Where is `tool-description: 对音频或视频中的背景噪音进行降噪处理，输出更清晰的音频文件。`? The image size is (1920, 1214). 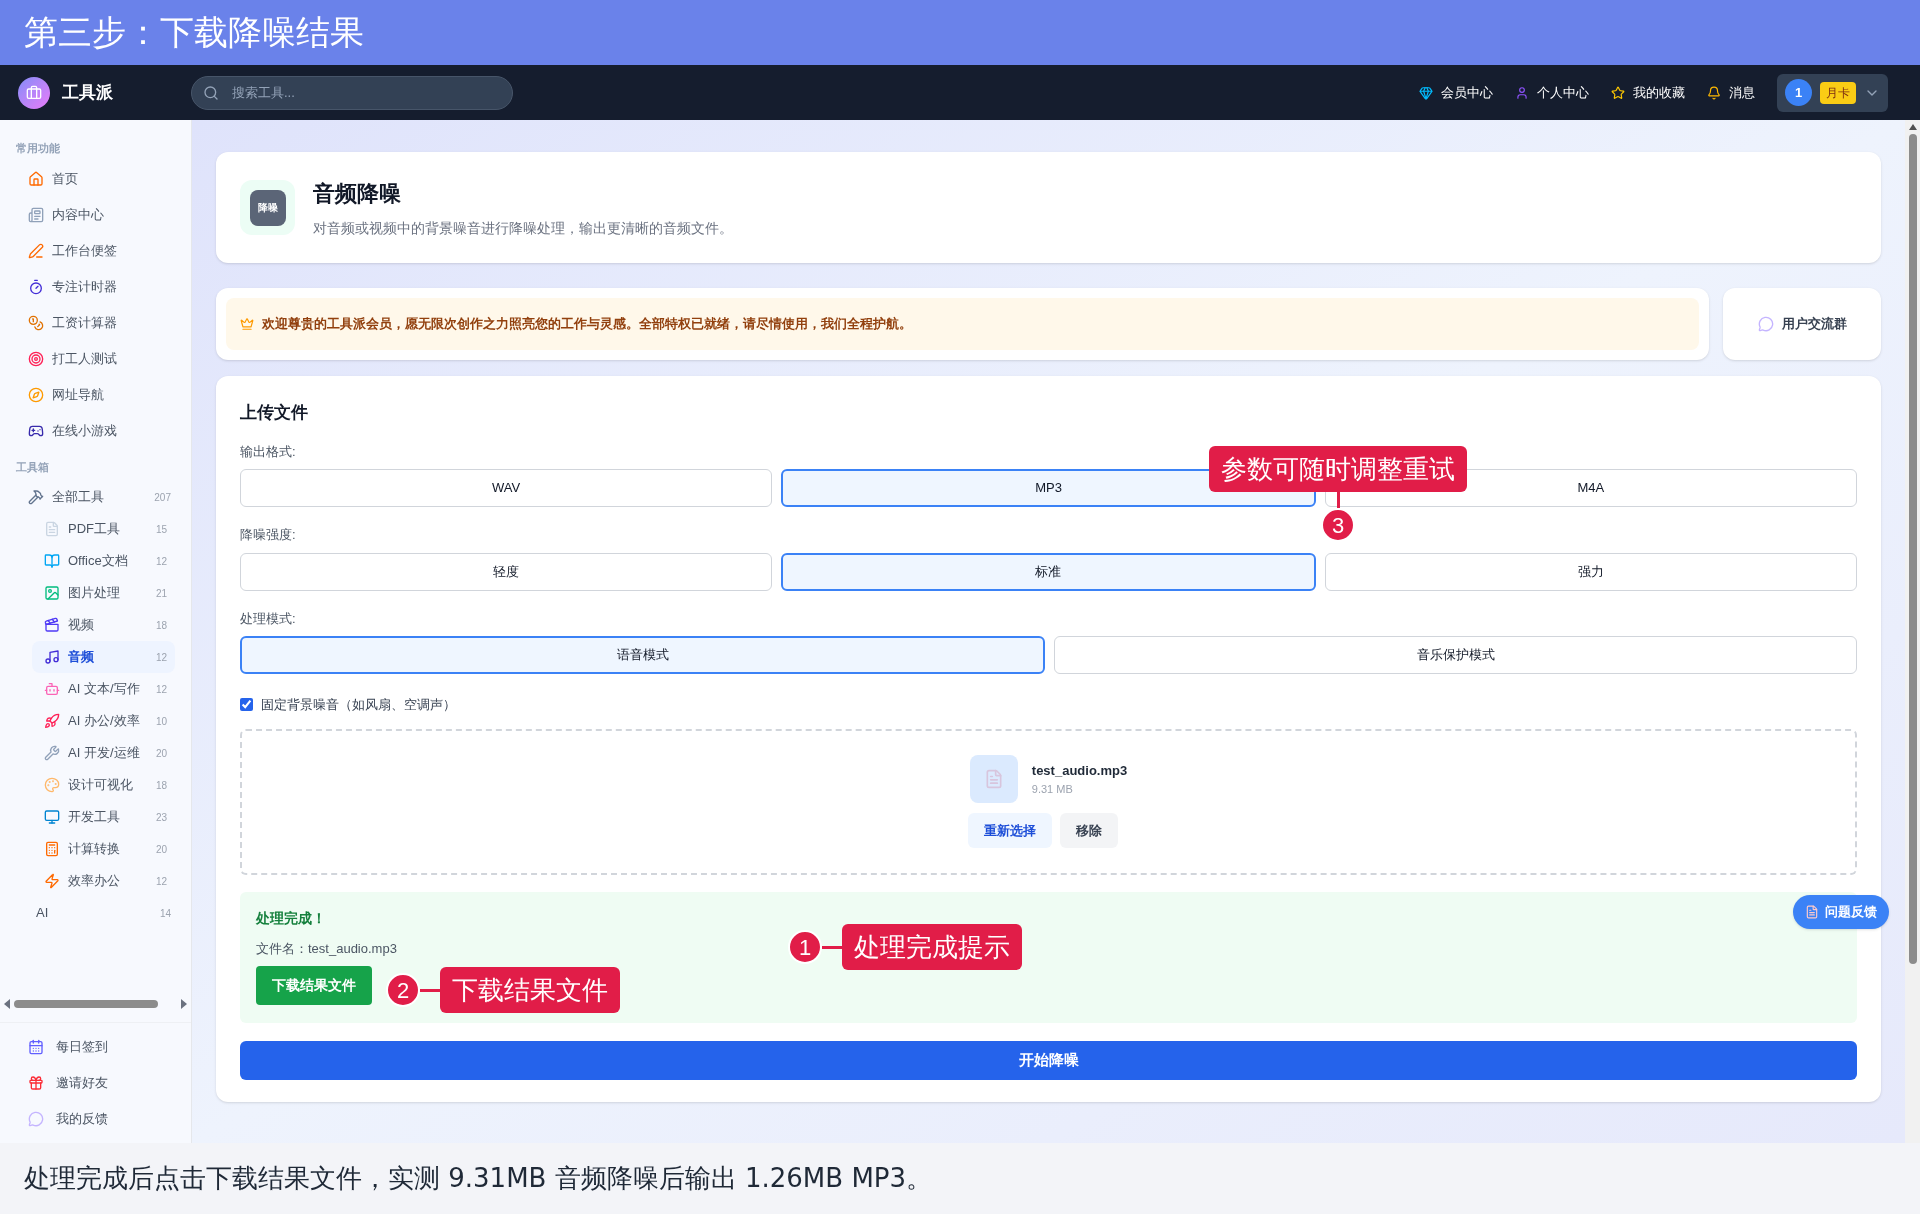 tool-description: 对音频或视频中的背景噪音进行降噪处理，输出更清晰的音频文件。 is located at coordinates (523, 228).